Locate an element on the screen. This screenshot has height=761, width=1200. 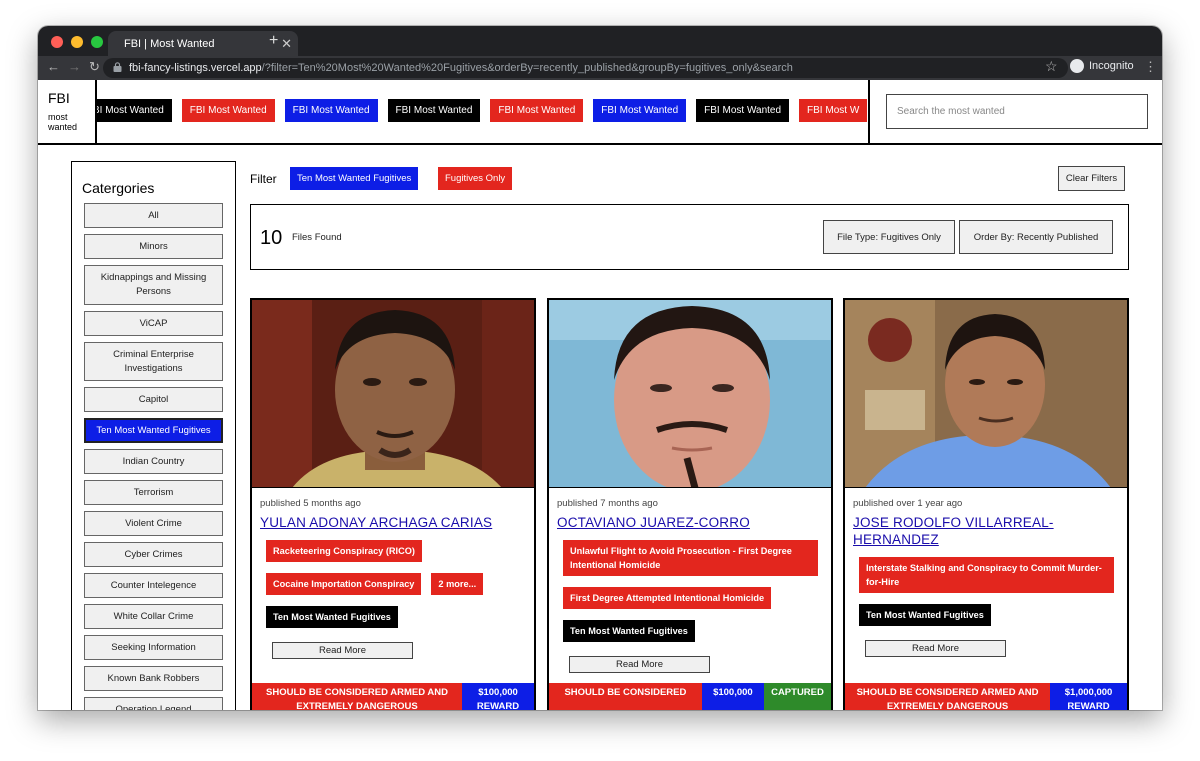
browser-menu-icon: ⋮ is located at coordinates (1150, 67).